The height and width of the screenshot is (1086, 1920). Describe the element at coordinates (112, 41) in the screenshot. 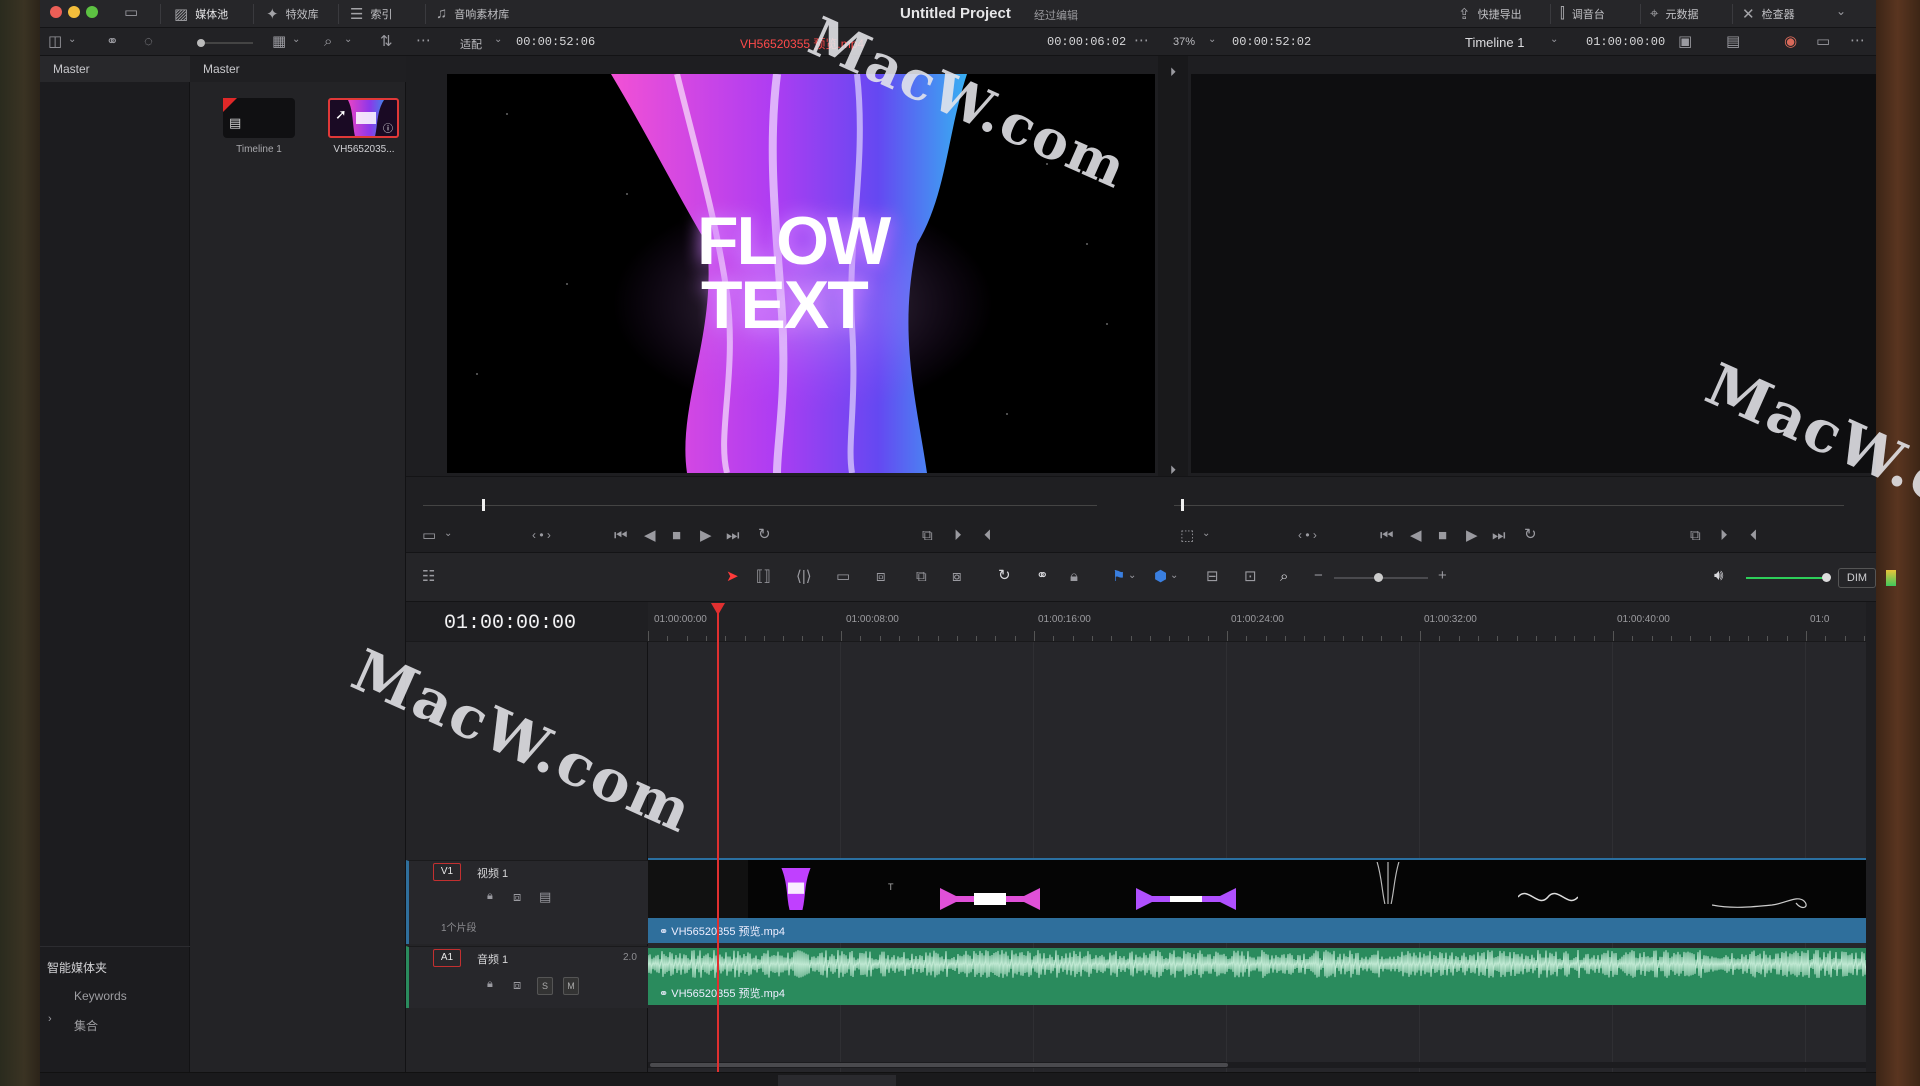

I see `link-icon: ⚭` at that location.